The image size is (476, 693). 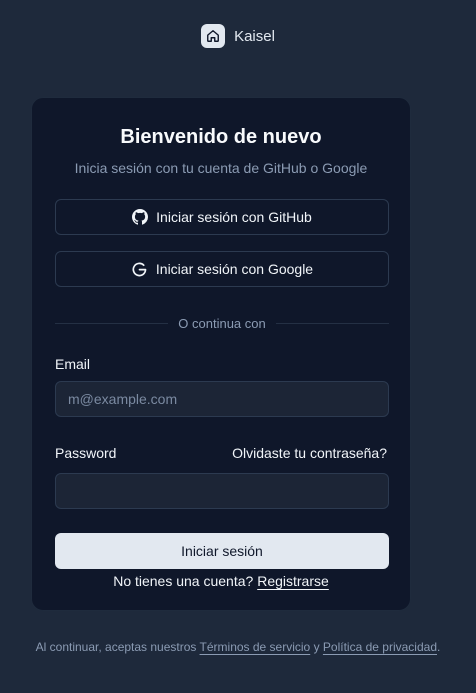 I want to click on privacy-link: Política de privacidad, so click(x=380, y=647).